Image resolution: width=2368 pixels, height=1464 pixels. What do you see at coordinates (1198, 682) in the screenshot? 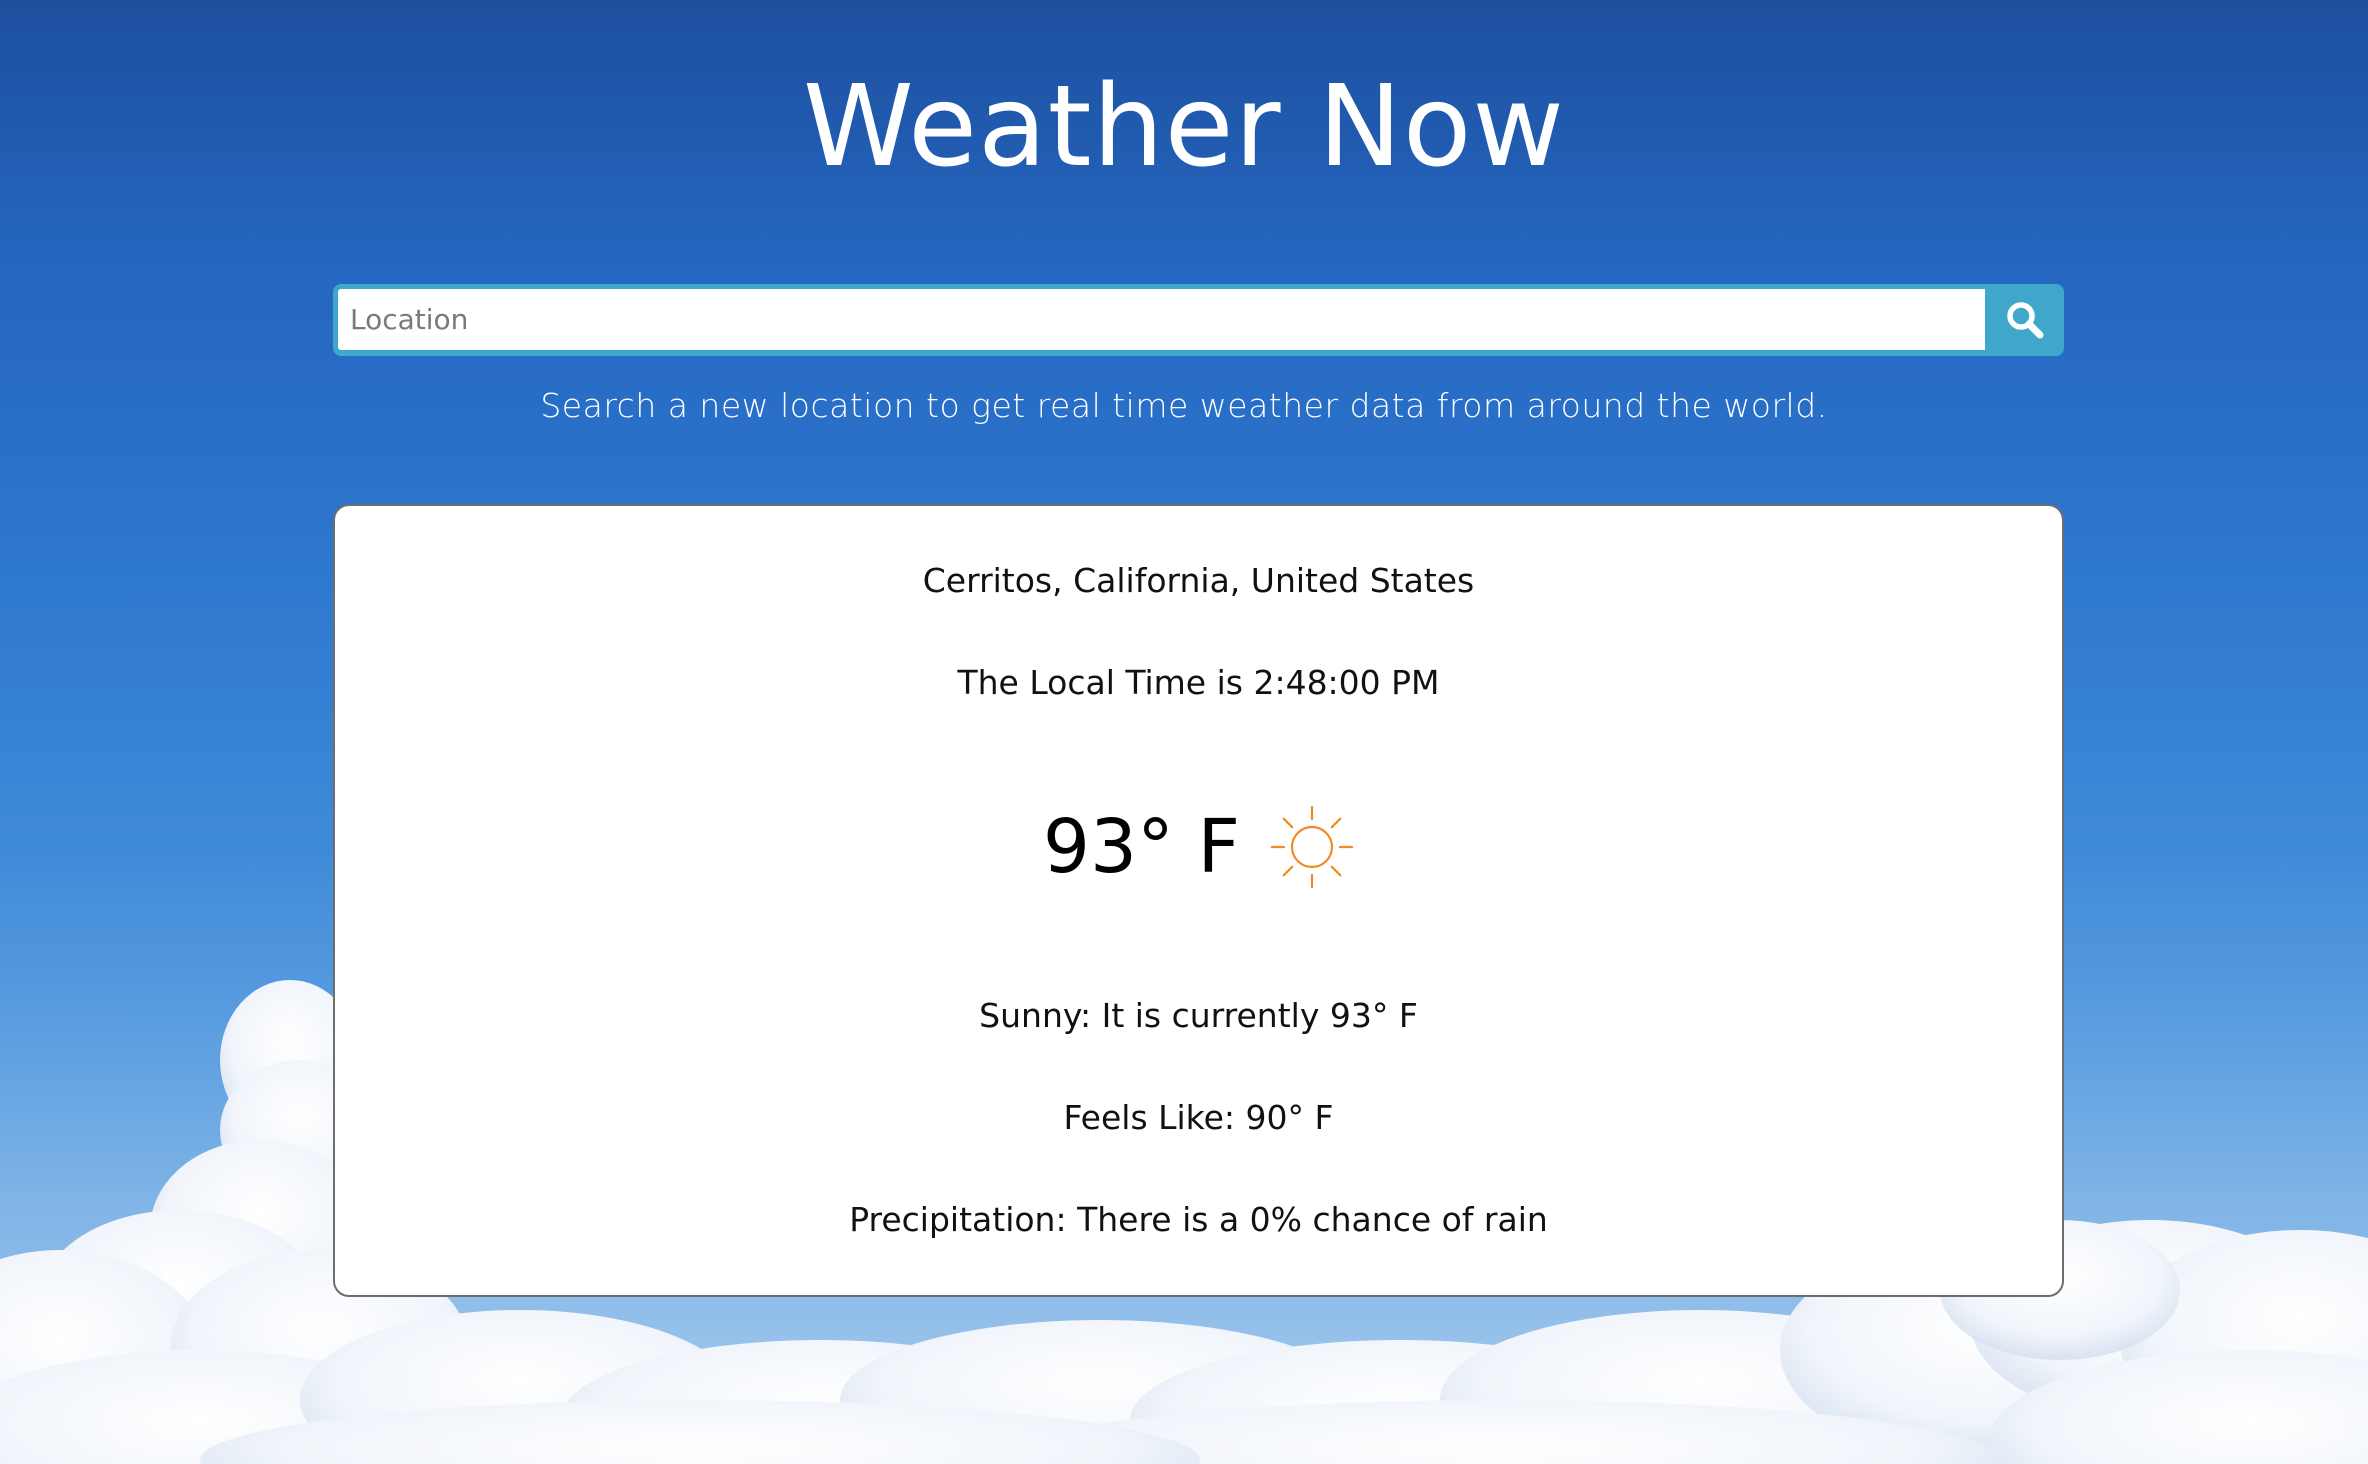
I see `local-time: The Local Time is 2:48:00 PM` at bounding box center [1198, 682].